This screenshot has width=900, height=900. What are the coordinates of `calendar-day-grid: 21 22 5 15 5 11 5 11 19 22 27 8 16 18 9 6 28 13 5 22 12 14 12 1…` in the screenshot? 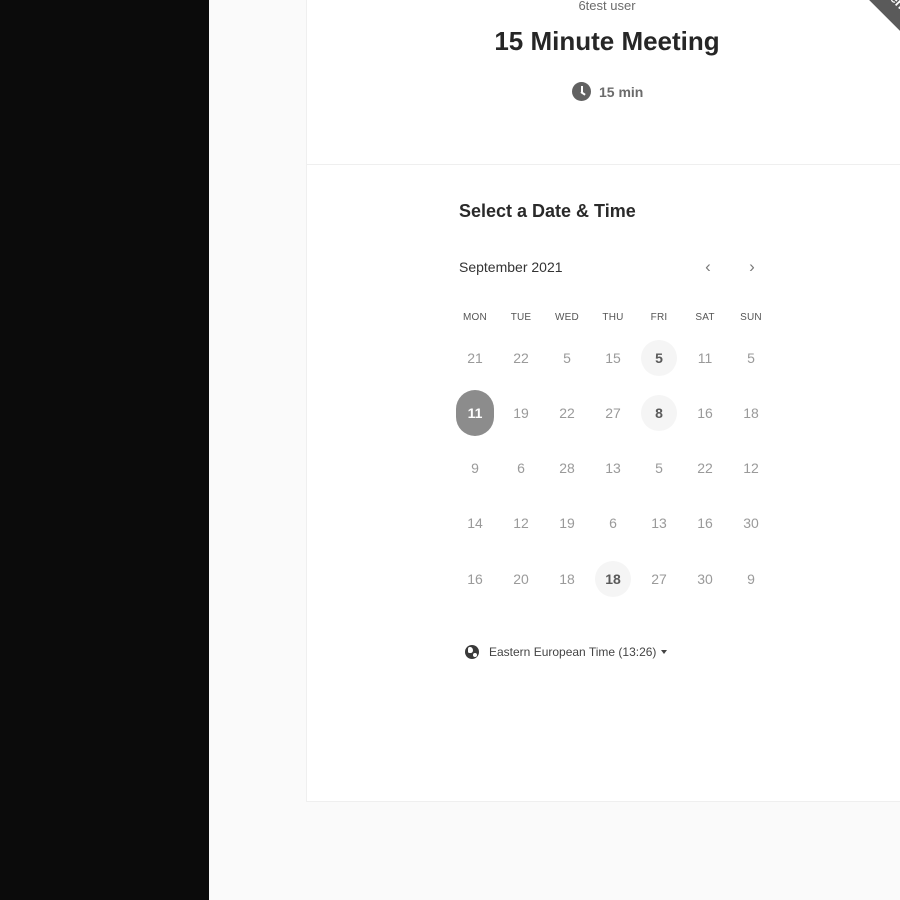 It's located at (613, 468).